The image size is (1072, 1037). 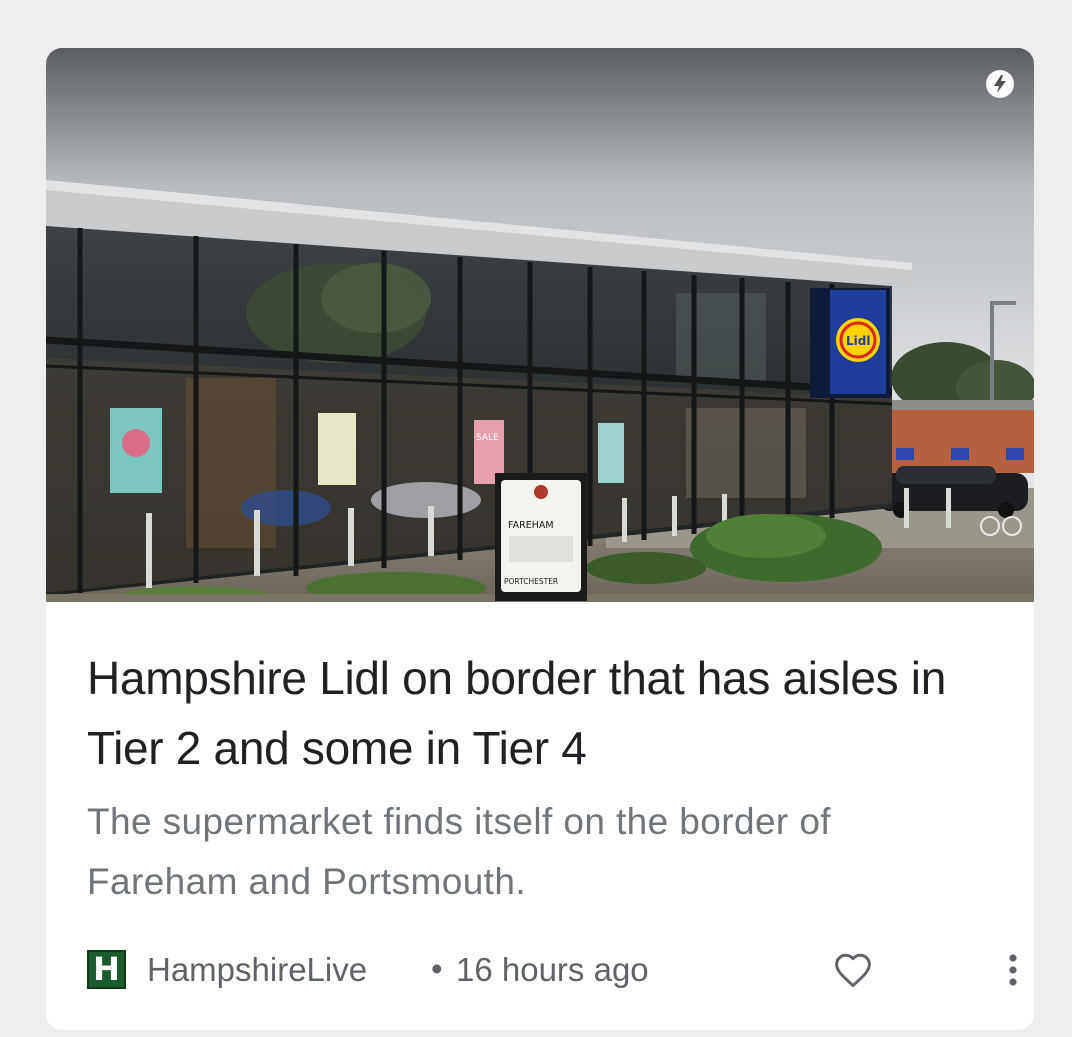 I want to click on more-vert-icon, so click(x=1013, y=970).